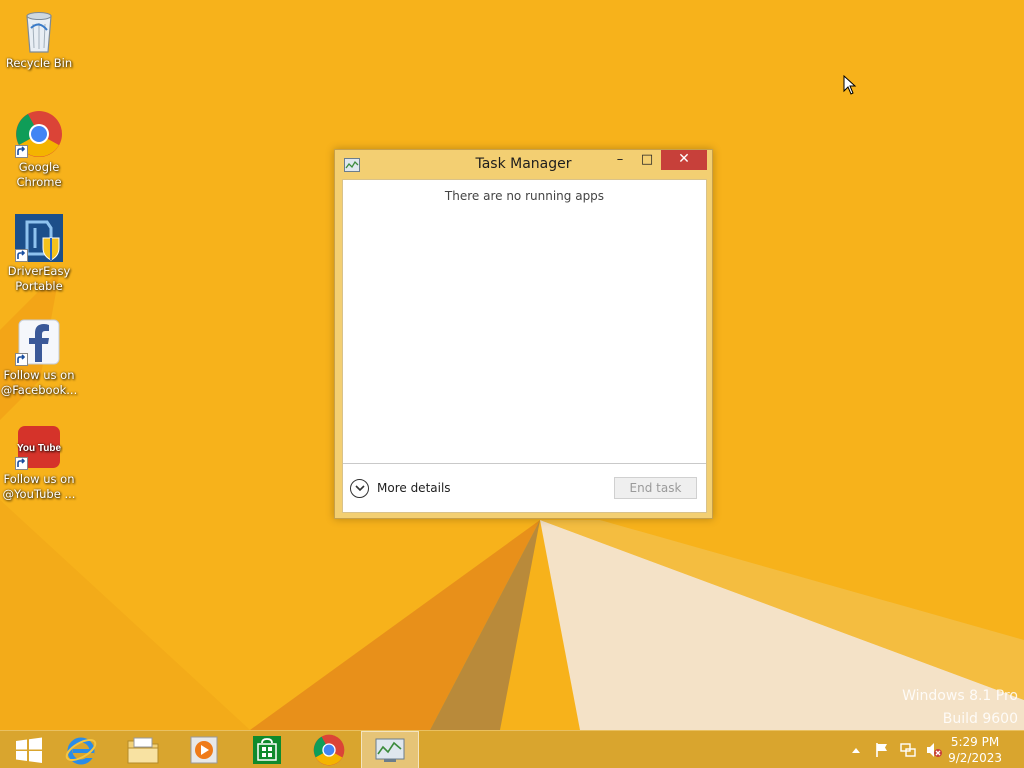 The height and width of the screenshot is (768, 1024). I want to click on taskbar-google-chrome, so click(329, 749).